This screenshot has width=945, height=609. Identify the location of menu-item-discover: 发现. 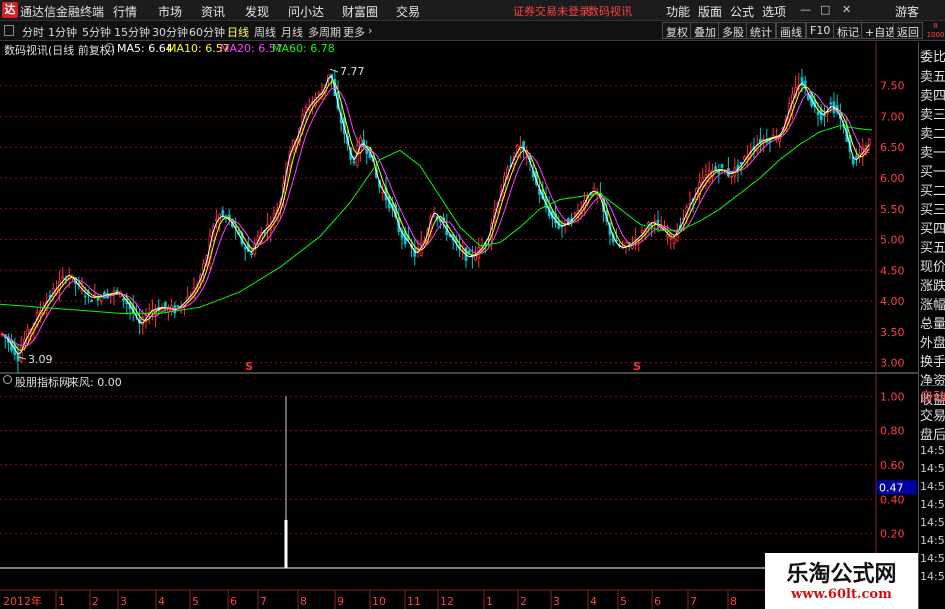
(257, 11).